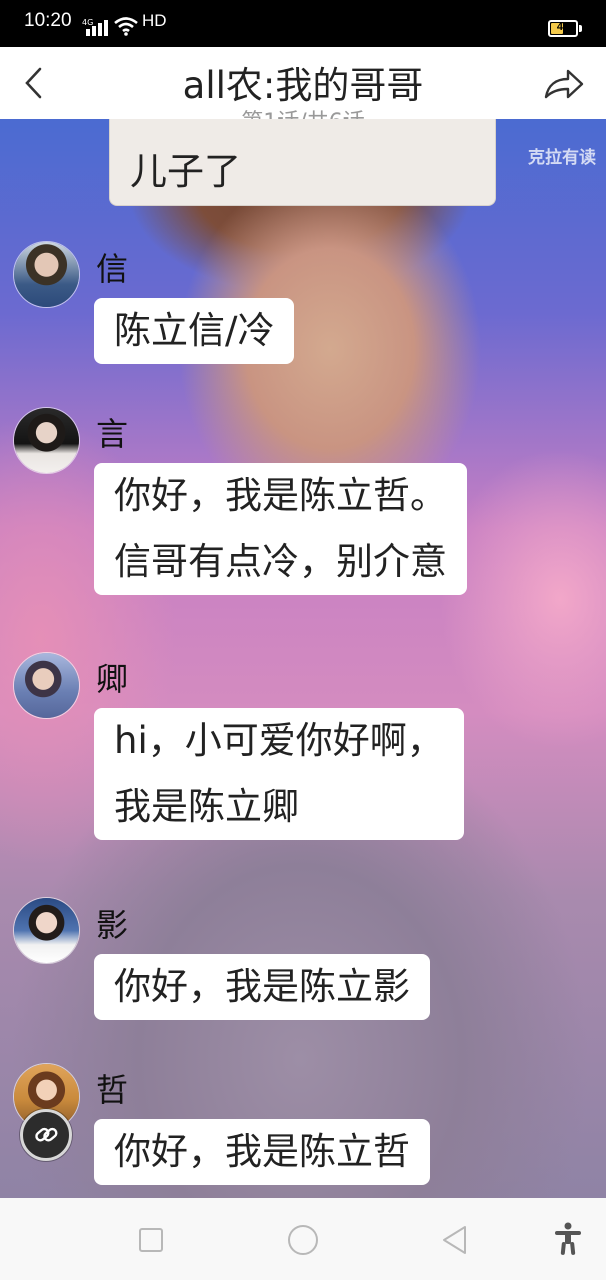  I want to click on accessibility-button, so click(568, 1239).